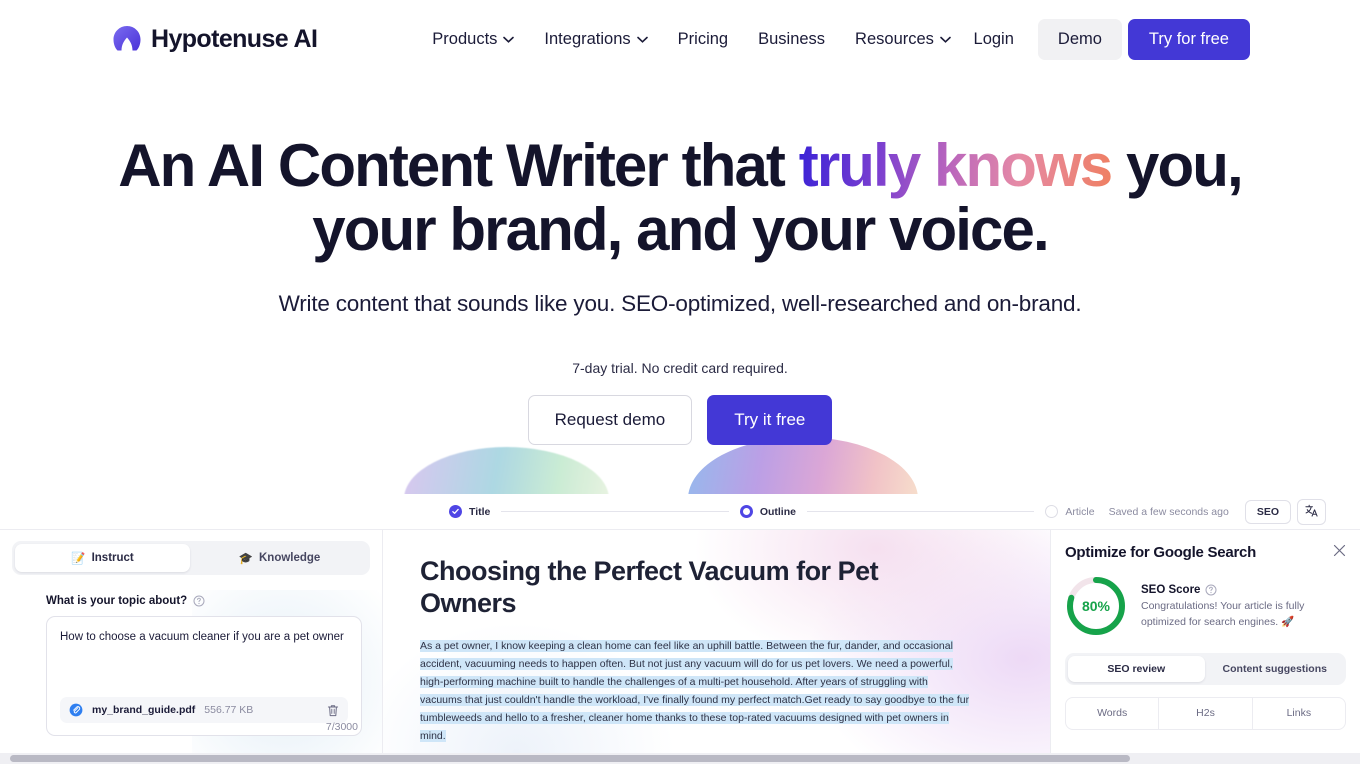 This screenshot has height=764, width=1360. I want to click on step-article: Article, so click(1070, 511).